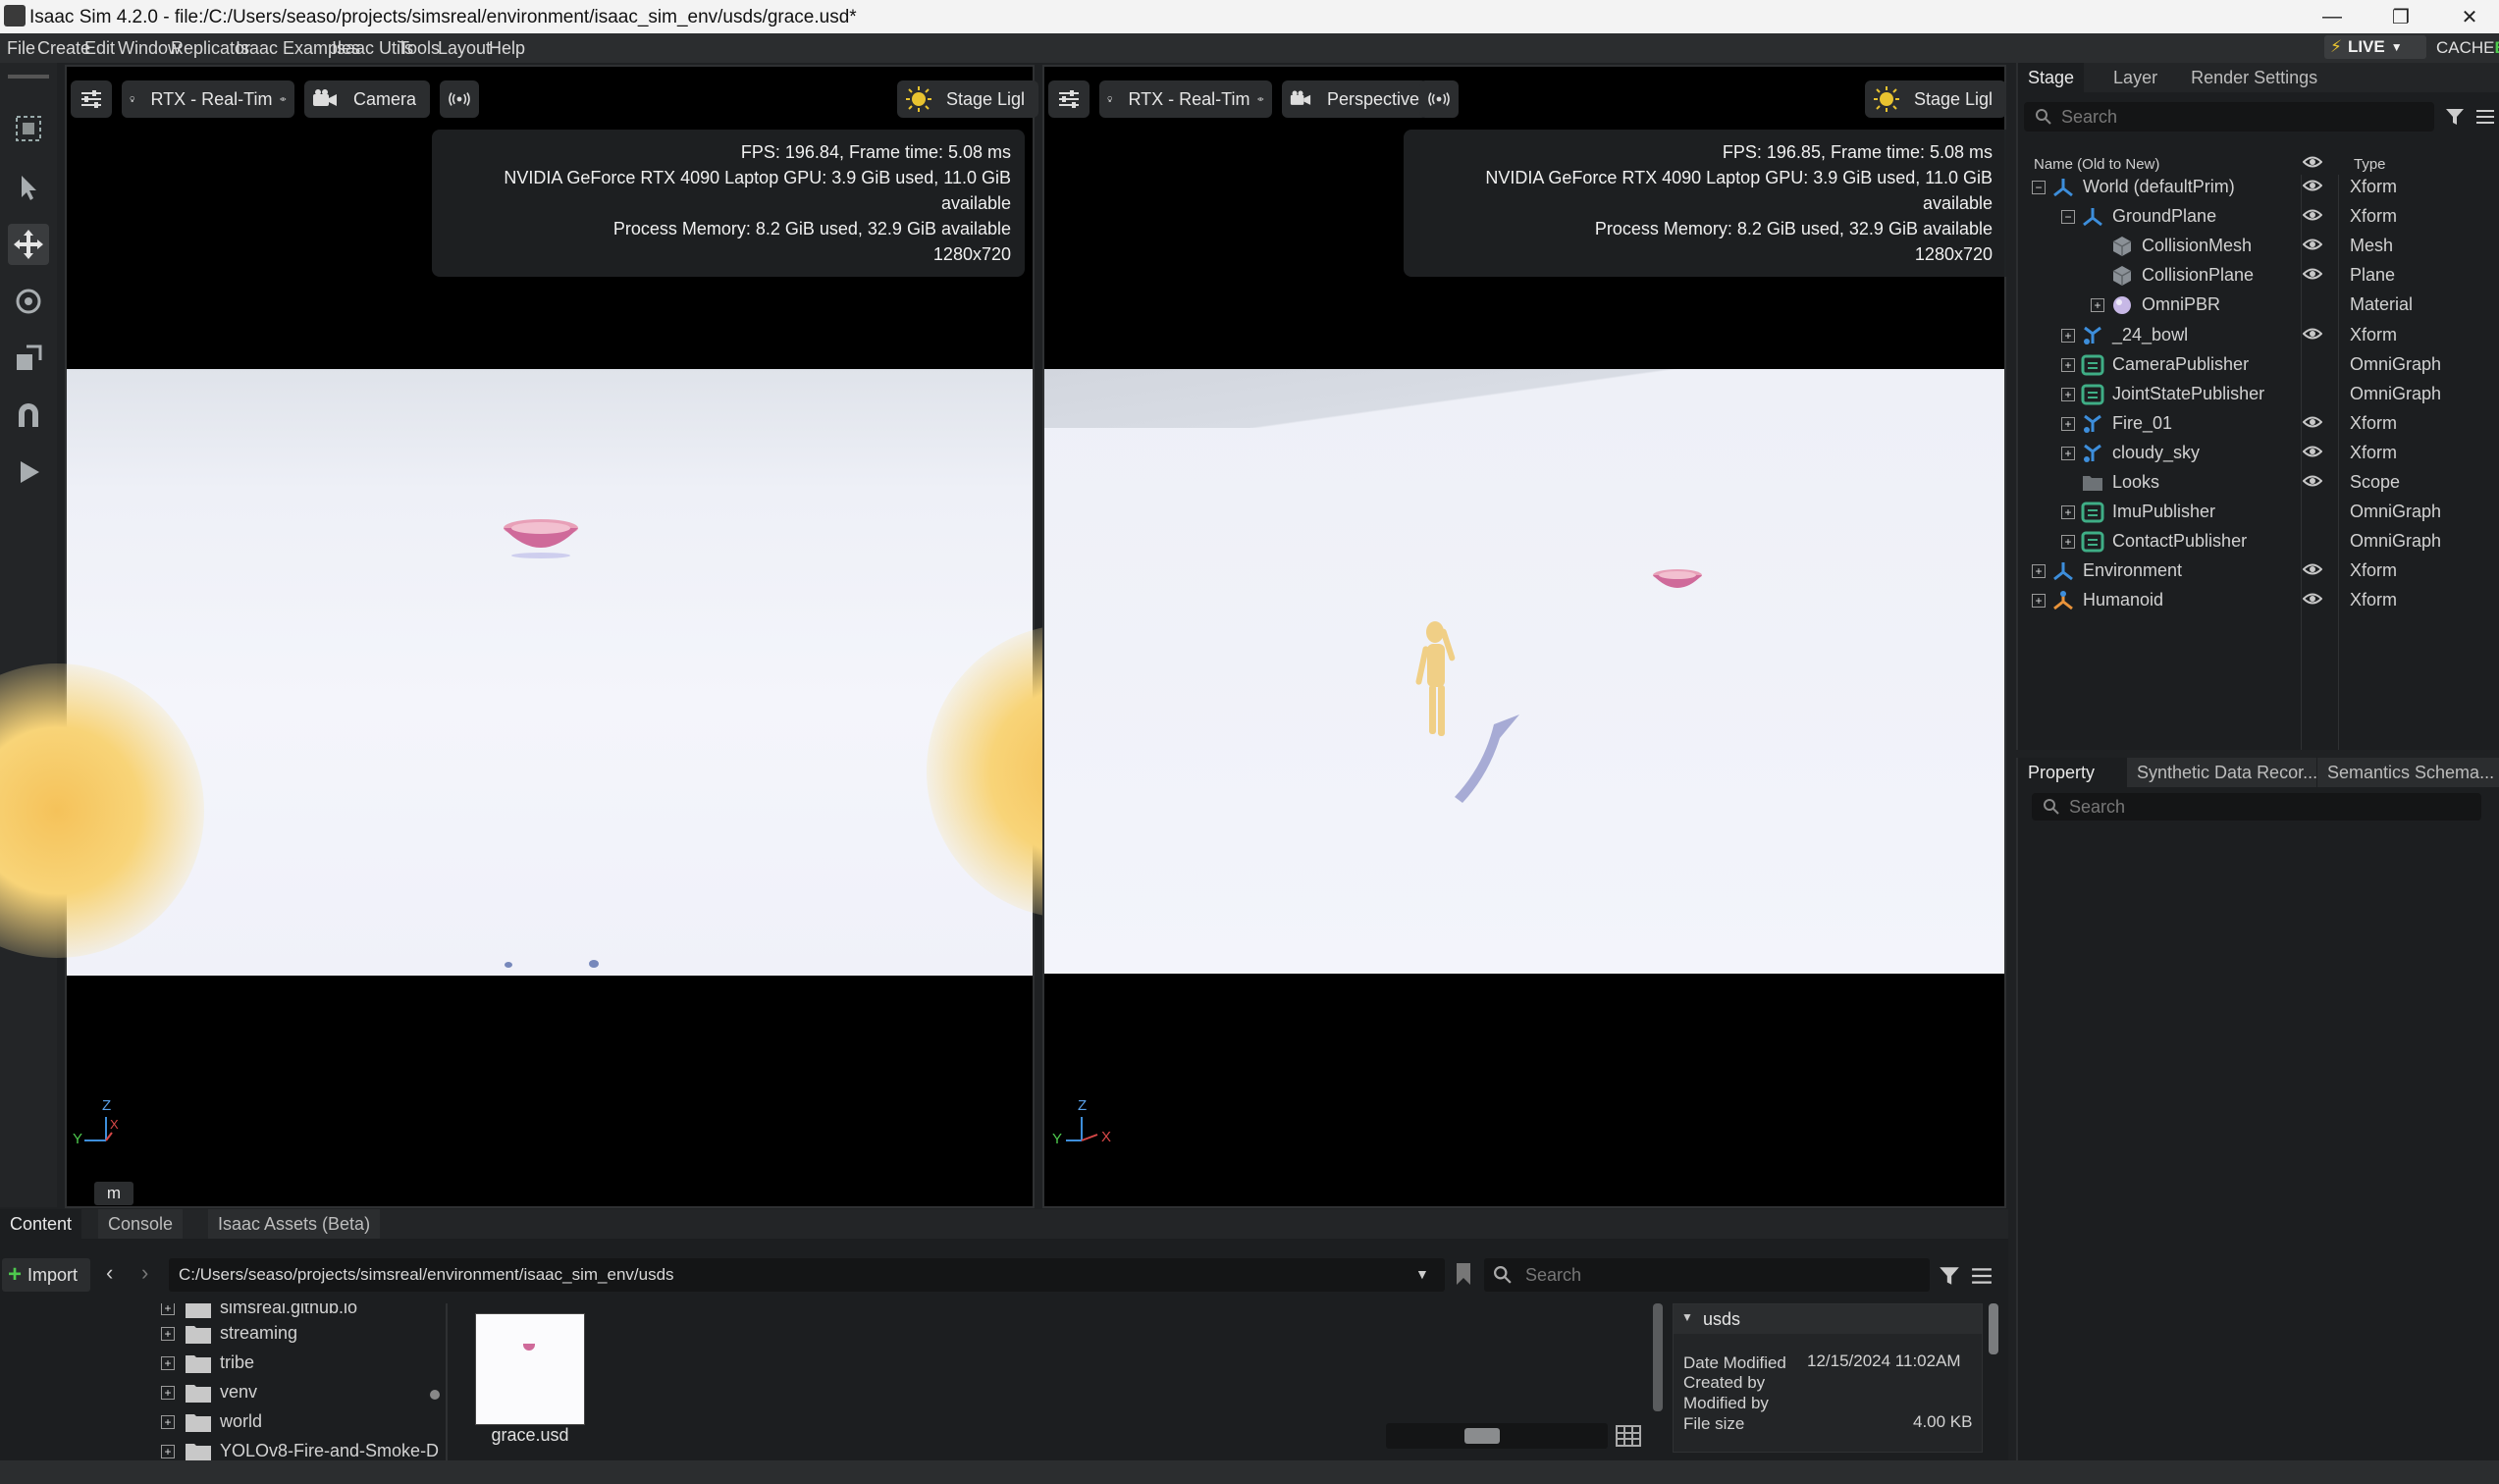 The image size is (2499, 1484). I want to click on tab-render-settings: Render Settings, so click(2254, 77).